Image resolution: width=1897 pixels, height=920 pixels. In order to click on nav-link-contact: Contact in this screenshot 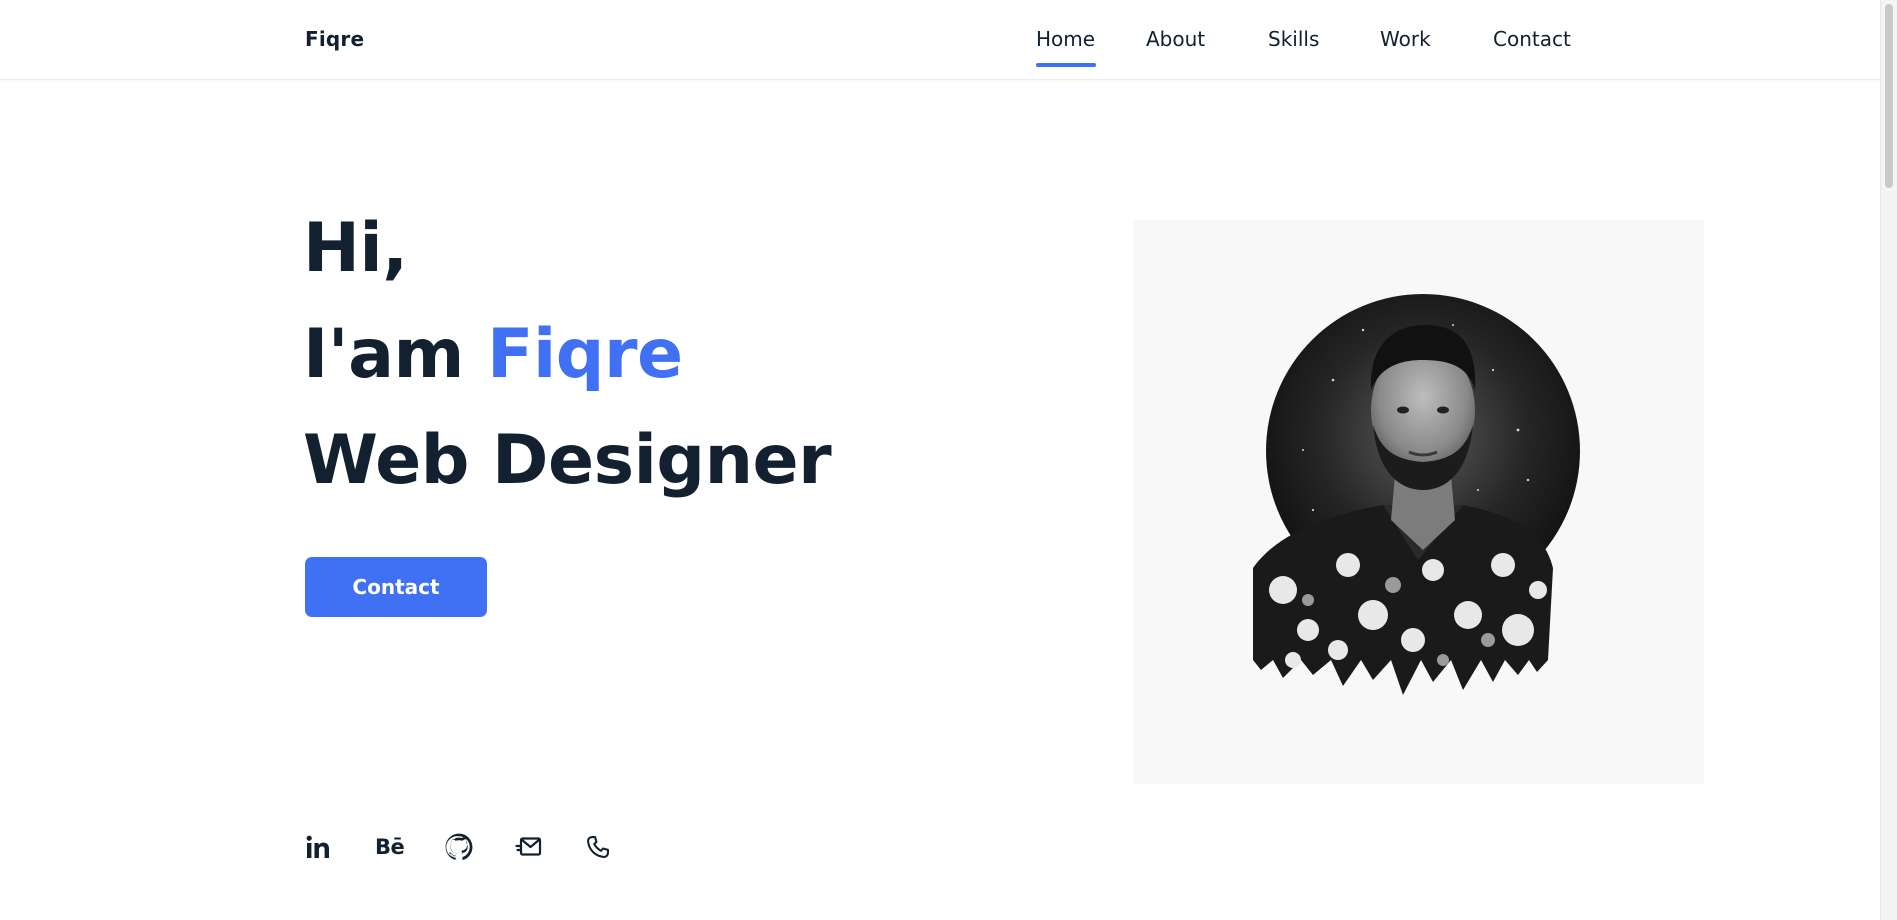, I will do `click(1543, 39)`.